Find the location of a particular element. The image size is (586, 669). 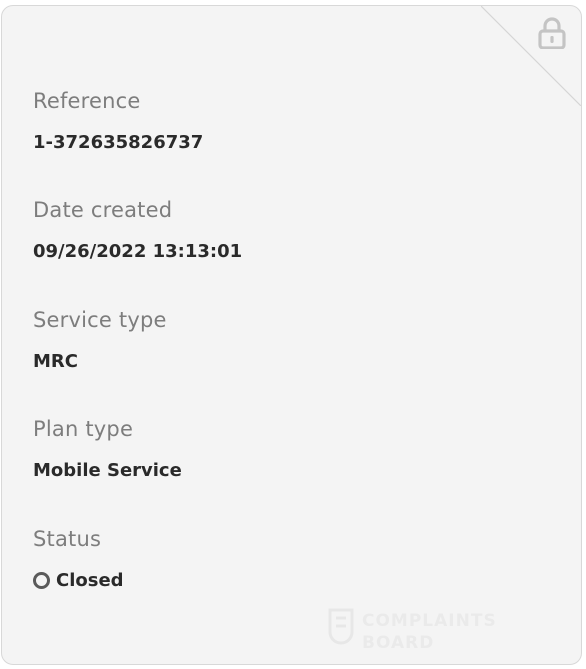

watermark-logo: COMPLAINTS BOARD is located at coordinates (412, 630).